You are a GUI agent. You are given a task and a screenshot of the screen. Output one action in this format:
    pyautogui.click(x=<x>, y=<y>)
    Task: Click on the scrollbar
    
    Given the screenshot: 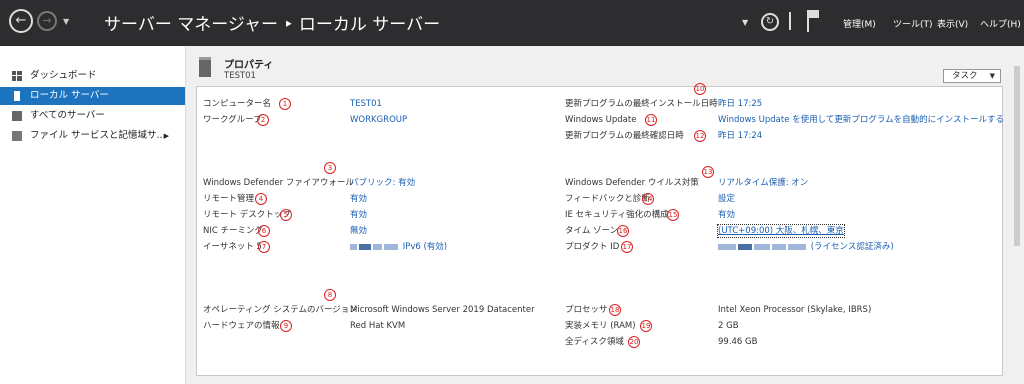 What is the action you would take?
    pyautogui.click(x=1017, y=156)
    